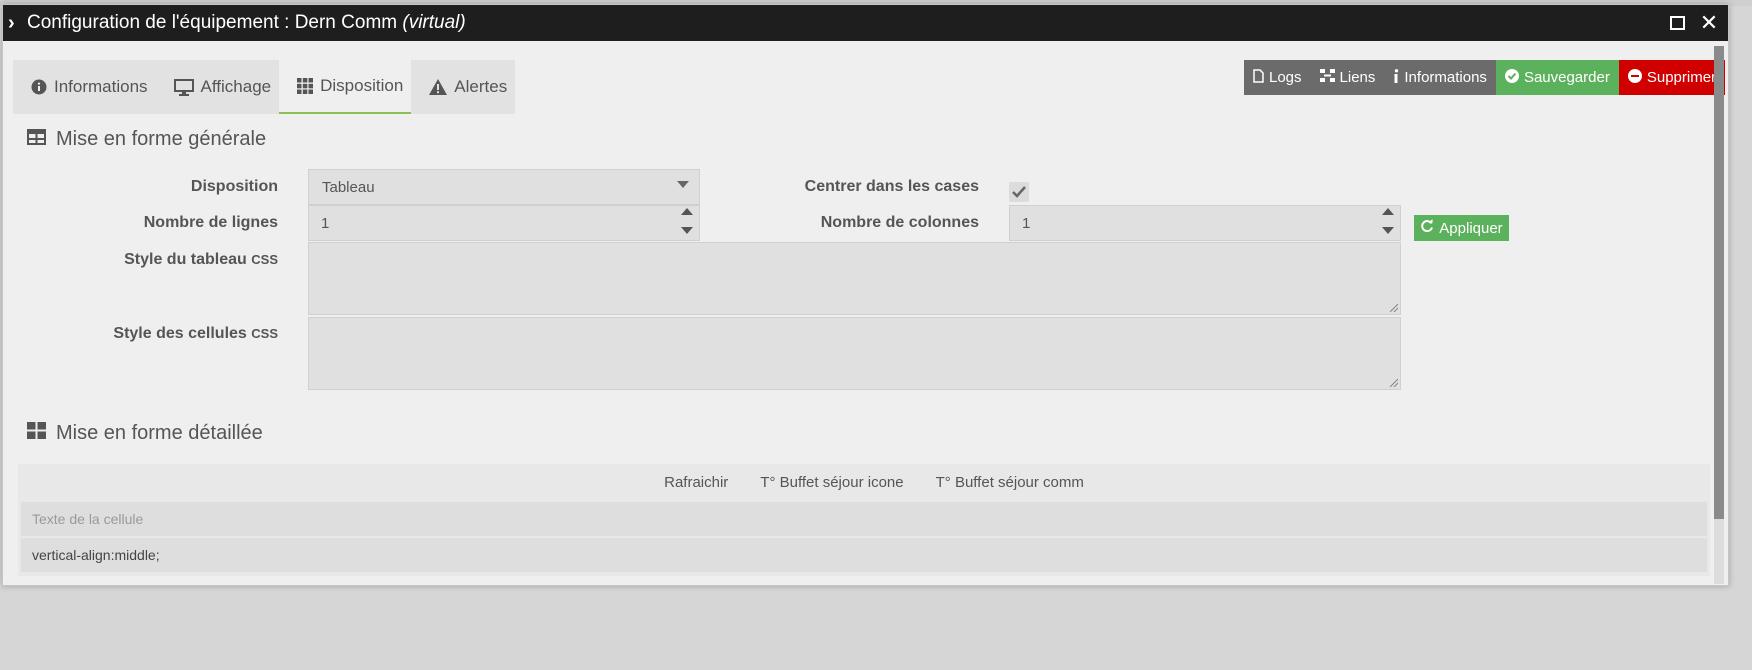 The image size is (1752, 670). Describe the element at coordinates (183, 87) in the screenshot. I see `monitor-icon` at that location.